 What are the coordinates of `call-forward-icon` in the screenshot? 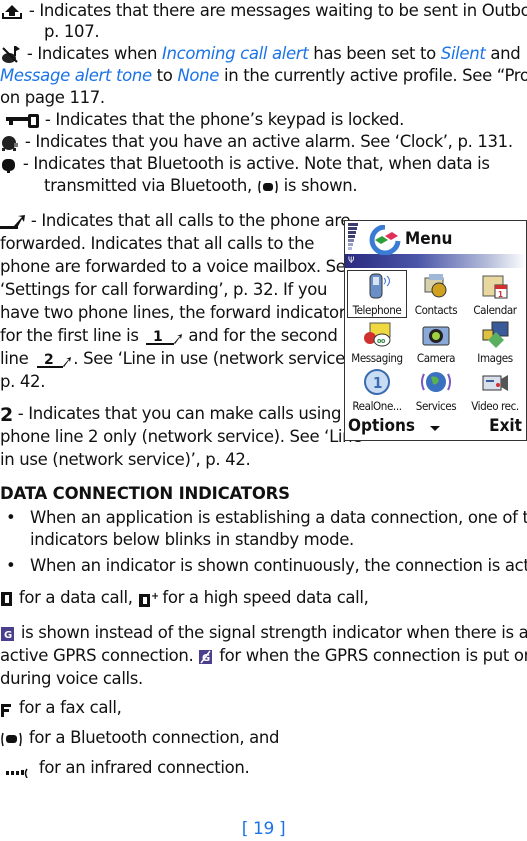 It's located at (13, 222).